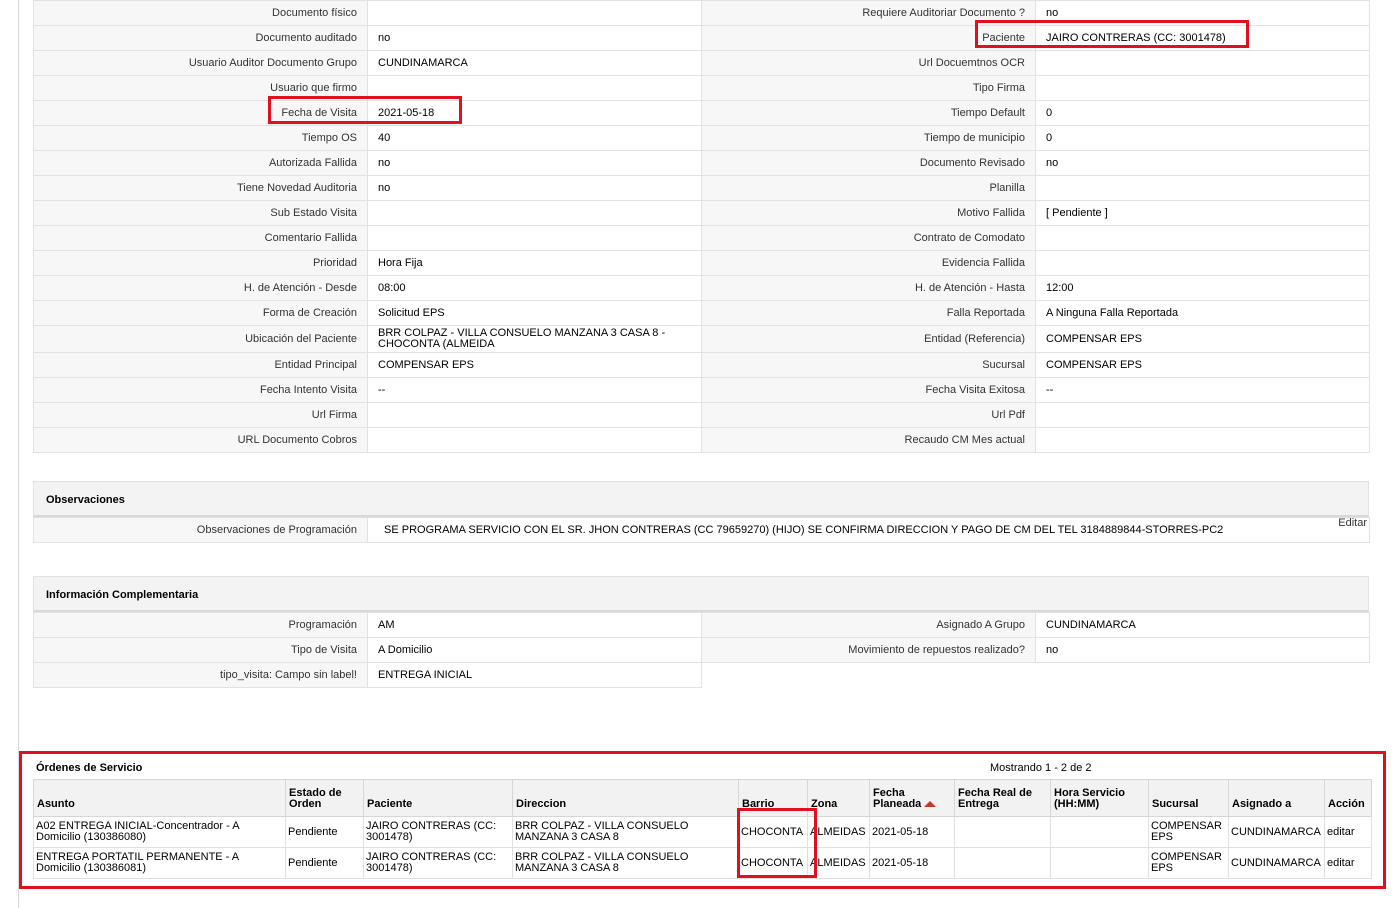 This screenshot has width=1394, height=908. I want to click on field-label: Url Docuemtnos OCR, so click(868, 63).